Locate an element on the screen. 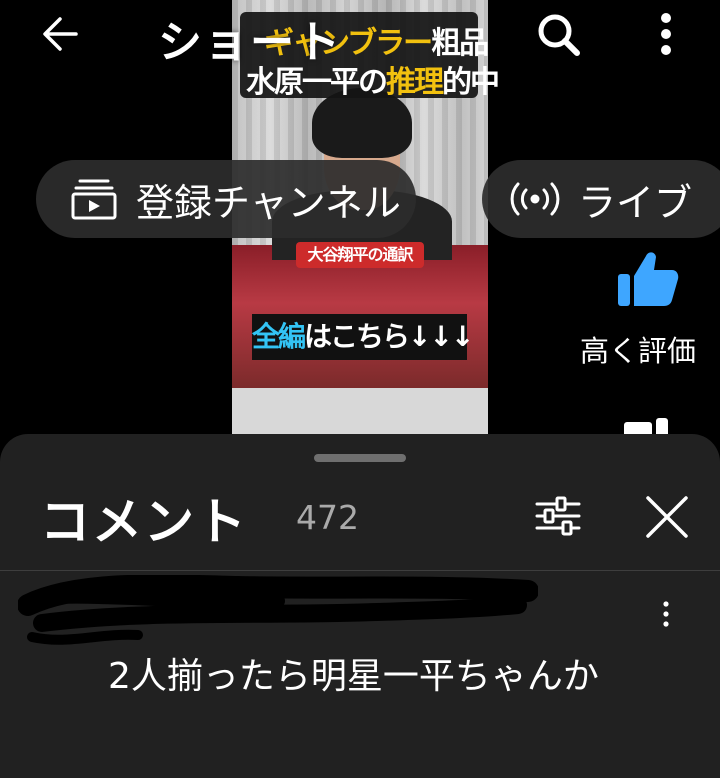 Image resolution: width=720 pixels, height=778 pixels. page-title: ショート is located at coordinates (250, 42).